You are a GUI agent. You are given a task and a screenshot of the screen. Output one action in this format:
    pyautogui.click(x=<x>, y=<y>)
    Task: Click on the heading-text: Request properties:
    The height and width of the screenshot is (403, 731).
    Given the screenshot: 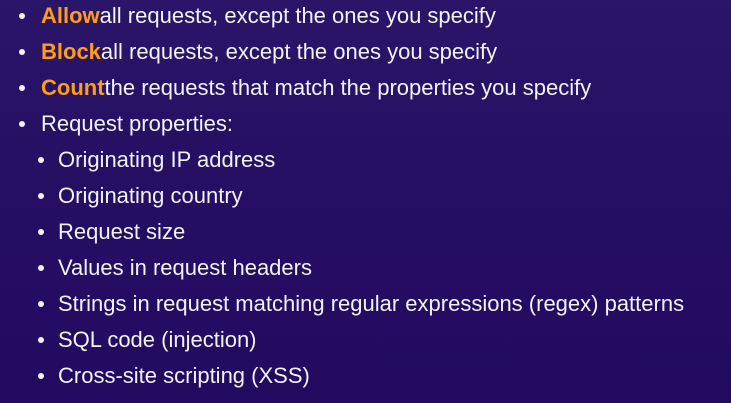 What is the action you would take?
    pyautogui.click(x=137, y=123)
    